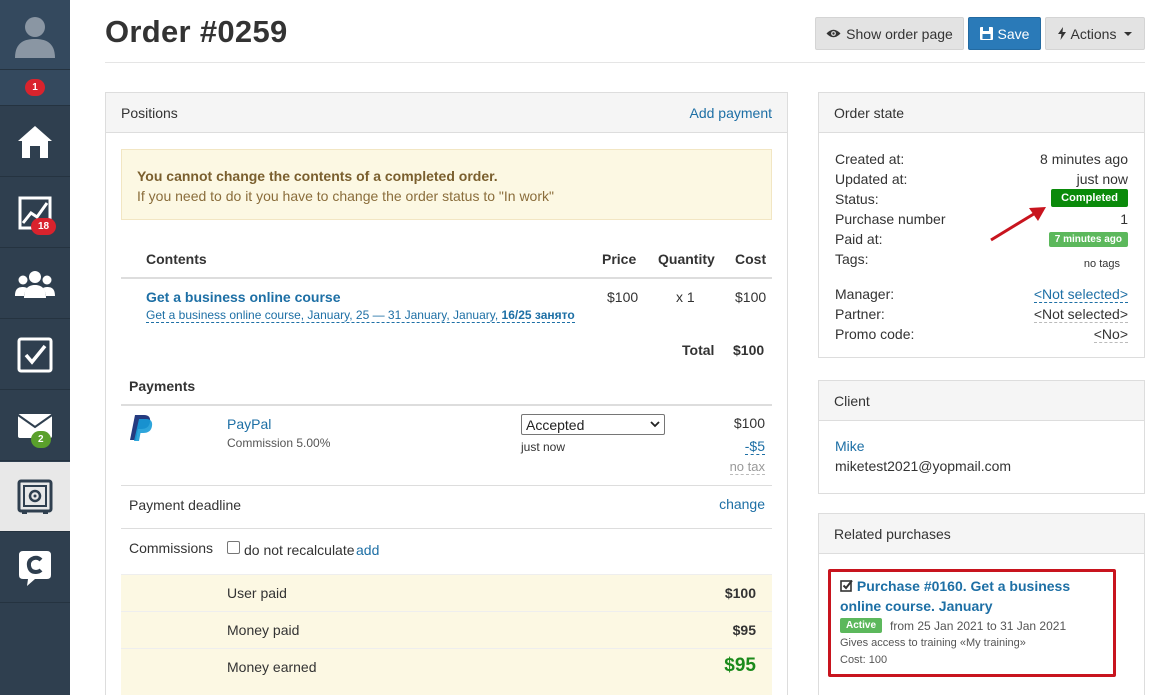 The width and height of the screenshot is (1151, 695). What do you see at coordinates (149, 112) in the screenshot?
I see `positions-title: Positions` at bounding box center [149, 112].